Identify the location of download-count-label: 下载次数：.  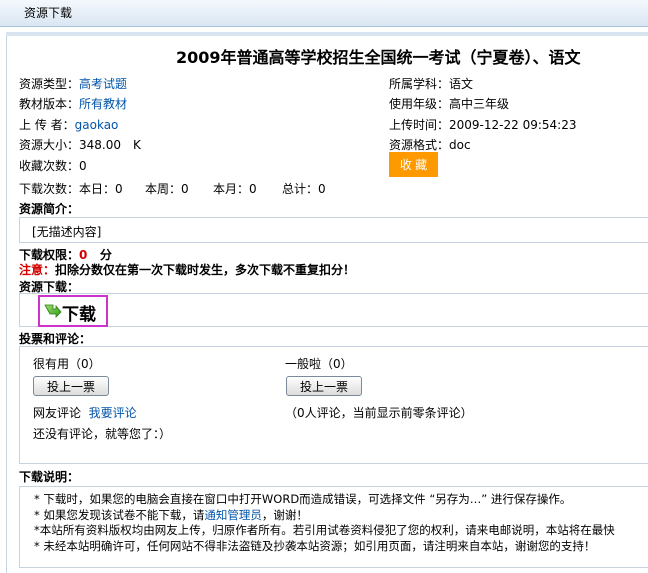
(49, 189).